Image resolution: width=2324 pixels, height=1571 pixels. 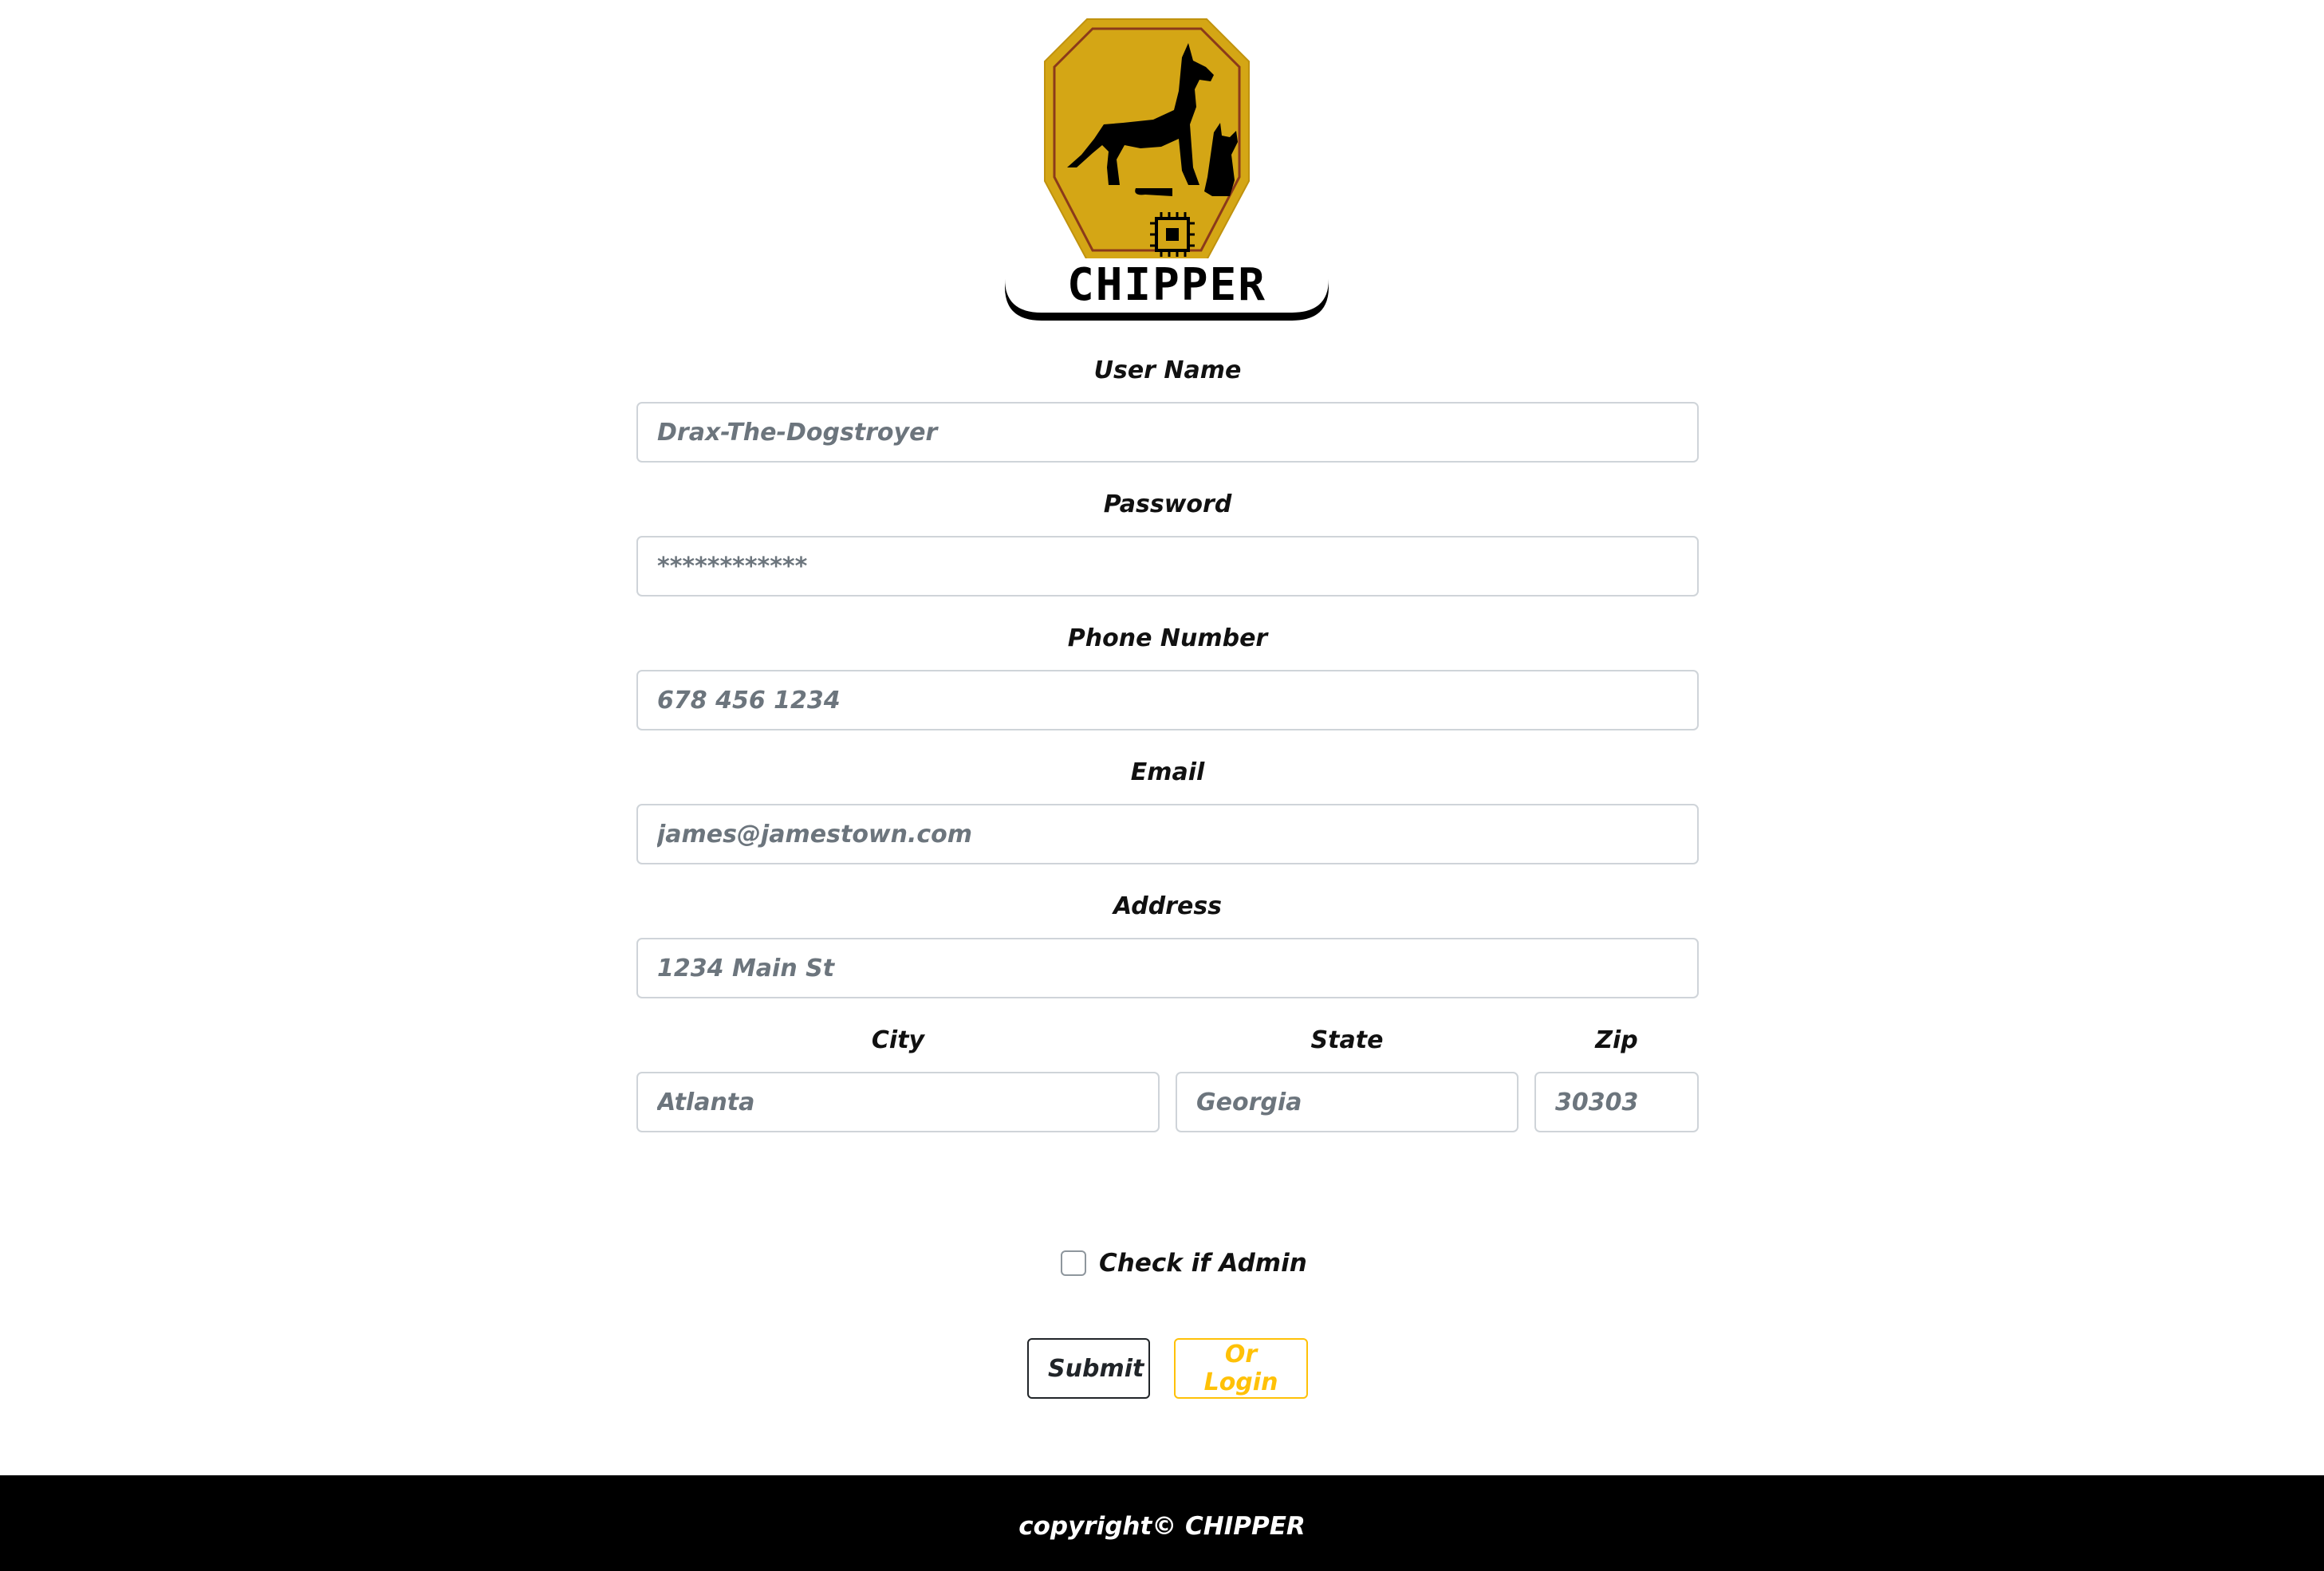 I want to click on email-field-group: Email, so click(x=1168, y=808).